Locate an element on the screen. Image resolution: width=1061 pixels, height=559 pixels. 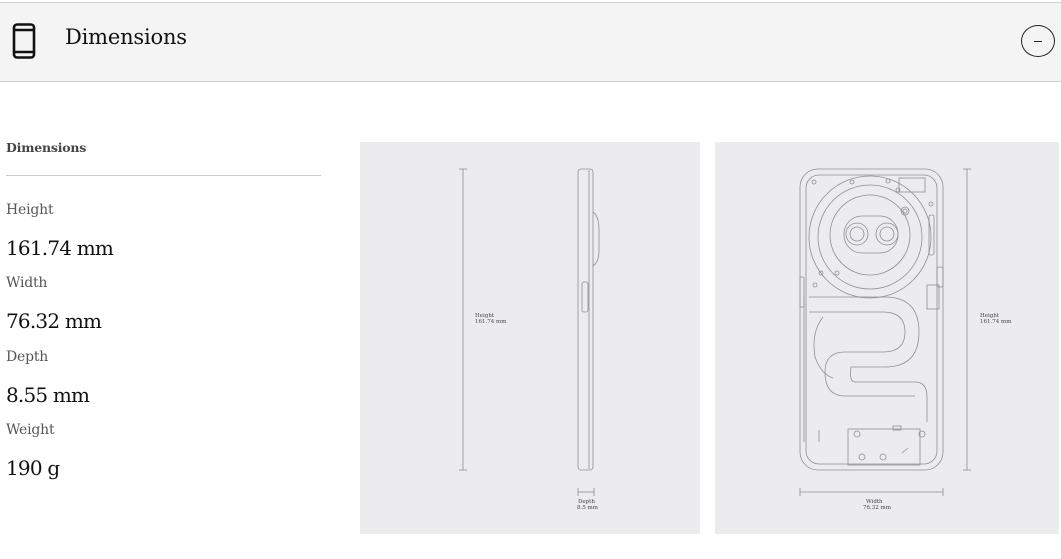
back-height-value: 161.74 mm is located at coordinates (996, 322).